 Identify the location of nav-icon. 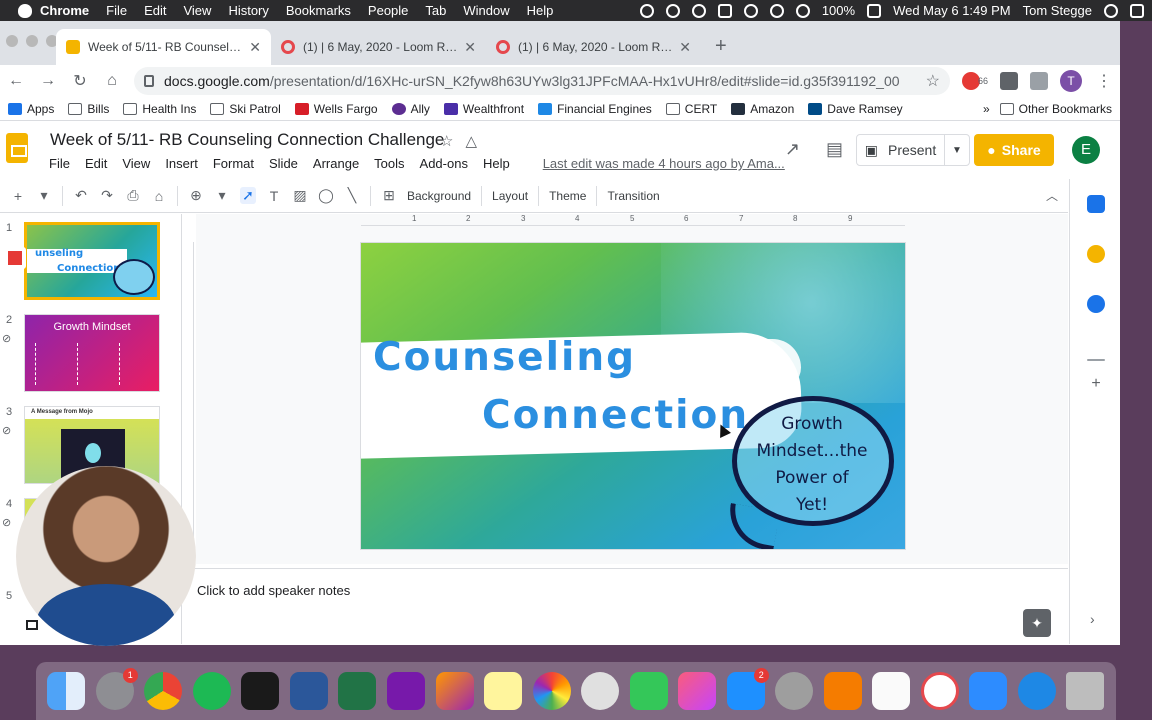
(698, 10).